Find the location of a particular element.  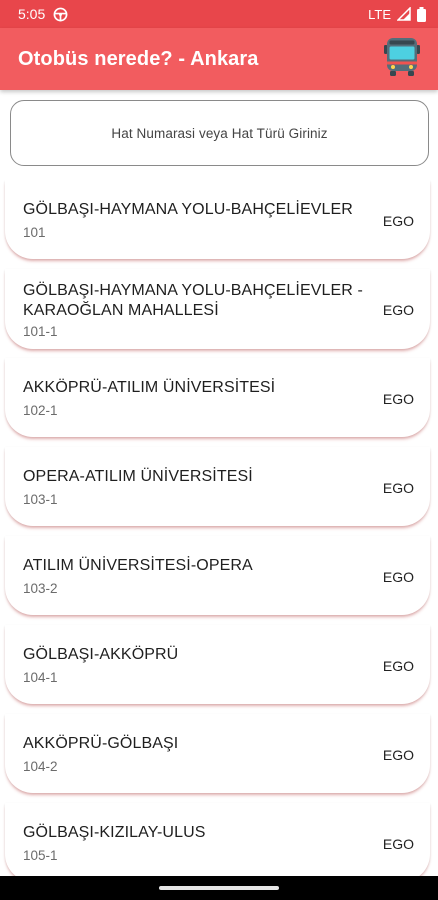

search-input: Hat Numarasi veya Hat Türü Giriniz is located at coordinates (219, 133).